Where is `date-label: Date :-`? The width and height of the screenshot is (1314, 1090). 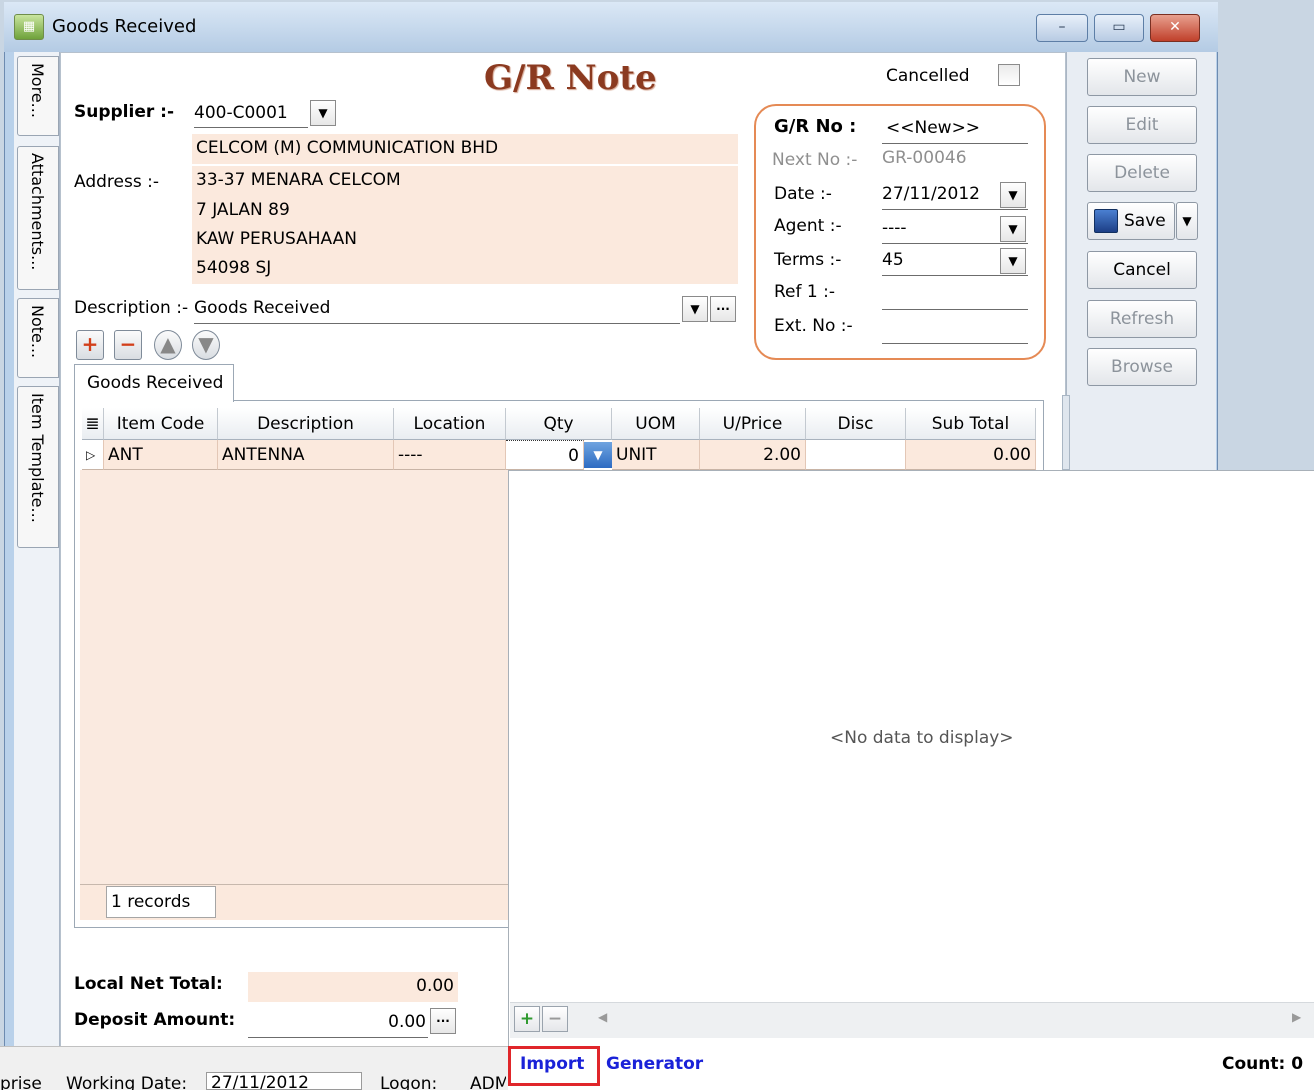
date-label: Date :- is located at coordinates (803, 194).